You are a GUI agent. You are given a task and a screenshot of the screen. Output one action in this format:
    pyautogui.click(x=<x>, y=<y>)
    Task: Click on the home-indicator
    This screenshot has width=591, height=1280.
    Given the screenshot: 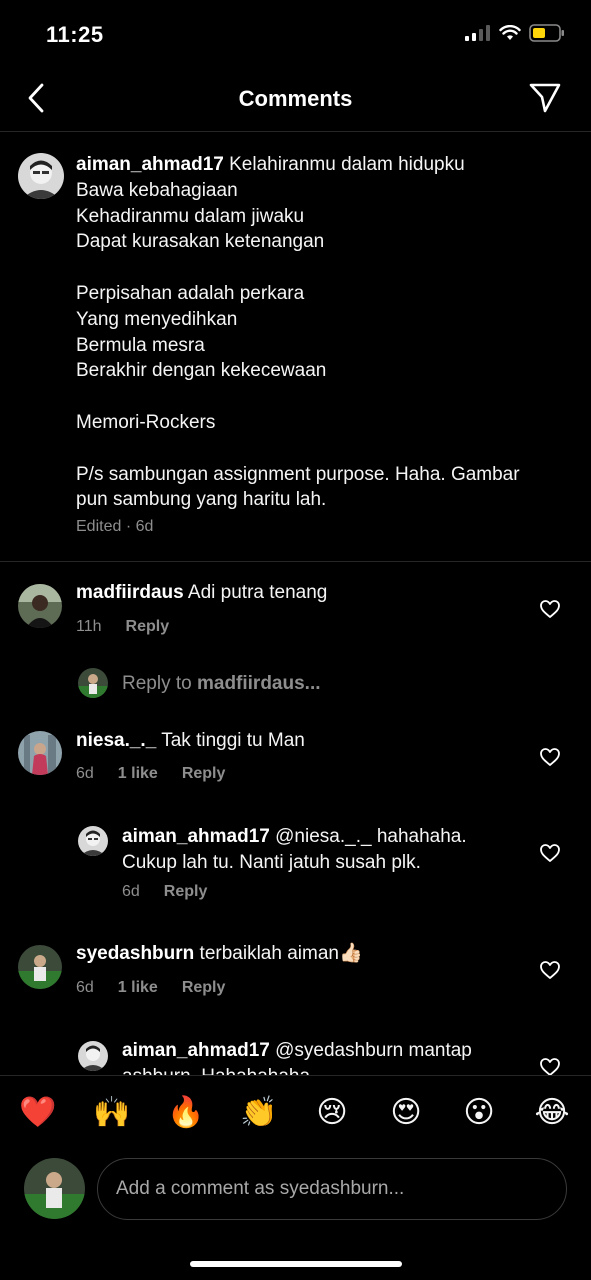 What is the action you would take?
    pyautogui.click(x=296, y=1264)
    